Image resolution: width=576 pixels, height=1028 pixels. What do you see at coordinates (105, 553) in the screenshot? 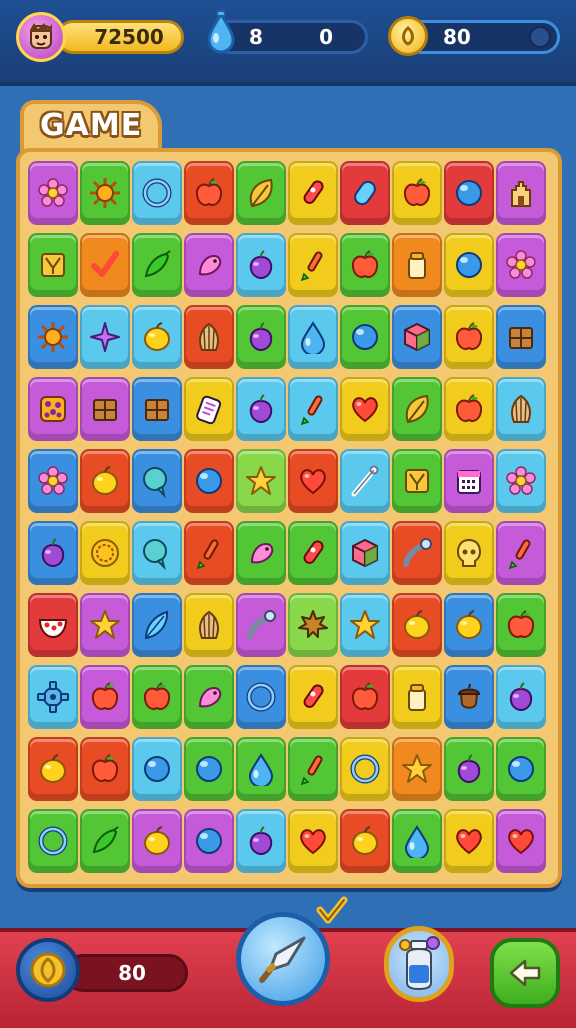
I see `tile-coin` at bounding box center [105, 553].